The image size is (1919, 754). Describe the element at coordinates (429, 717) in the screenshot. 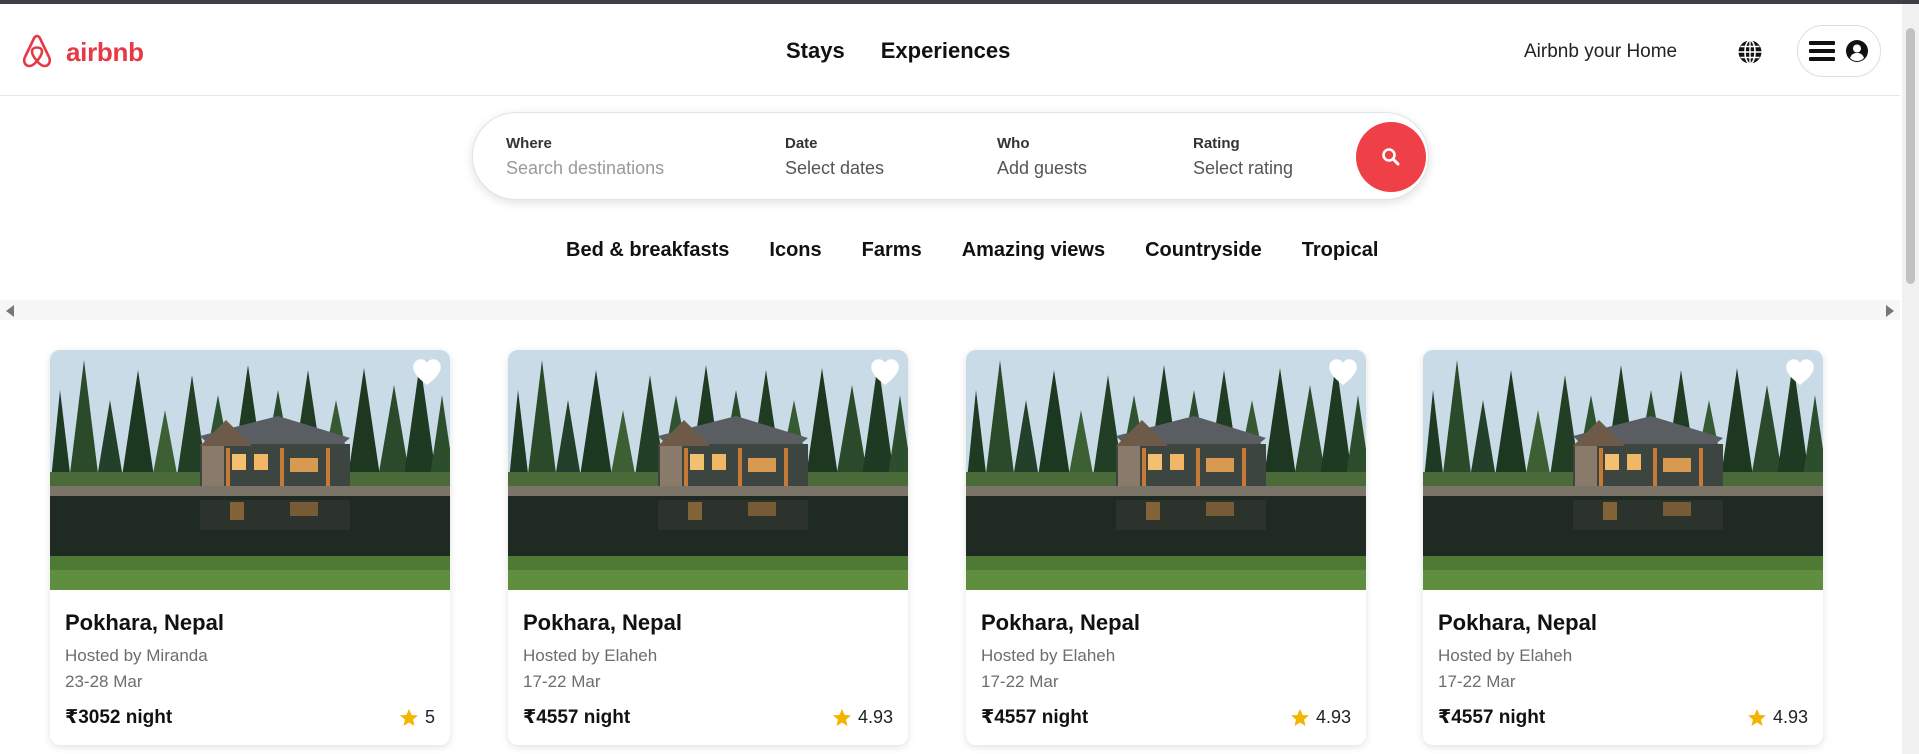

I see `listing-rating-value: 5` at that location.